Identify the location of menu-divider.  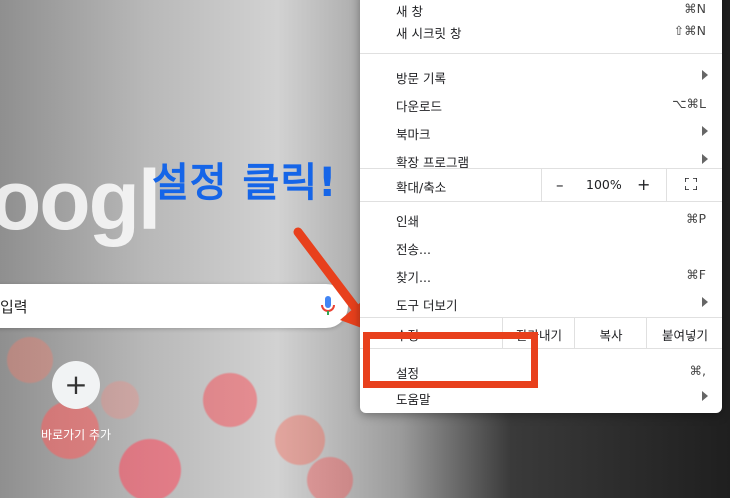
(541, 53).